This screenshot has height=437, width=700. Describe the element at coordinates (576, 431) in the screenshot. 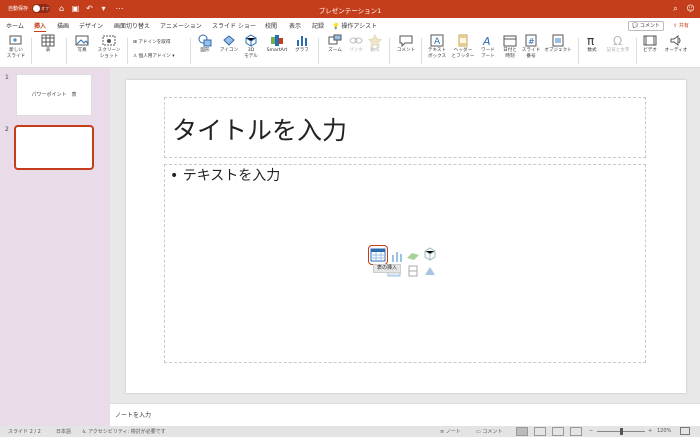

I see `slideshow-button` at that location.